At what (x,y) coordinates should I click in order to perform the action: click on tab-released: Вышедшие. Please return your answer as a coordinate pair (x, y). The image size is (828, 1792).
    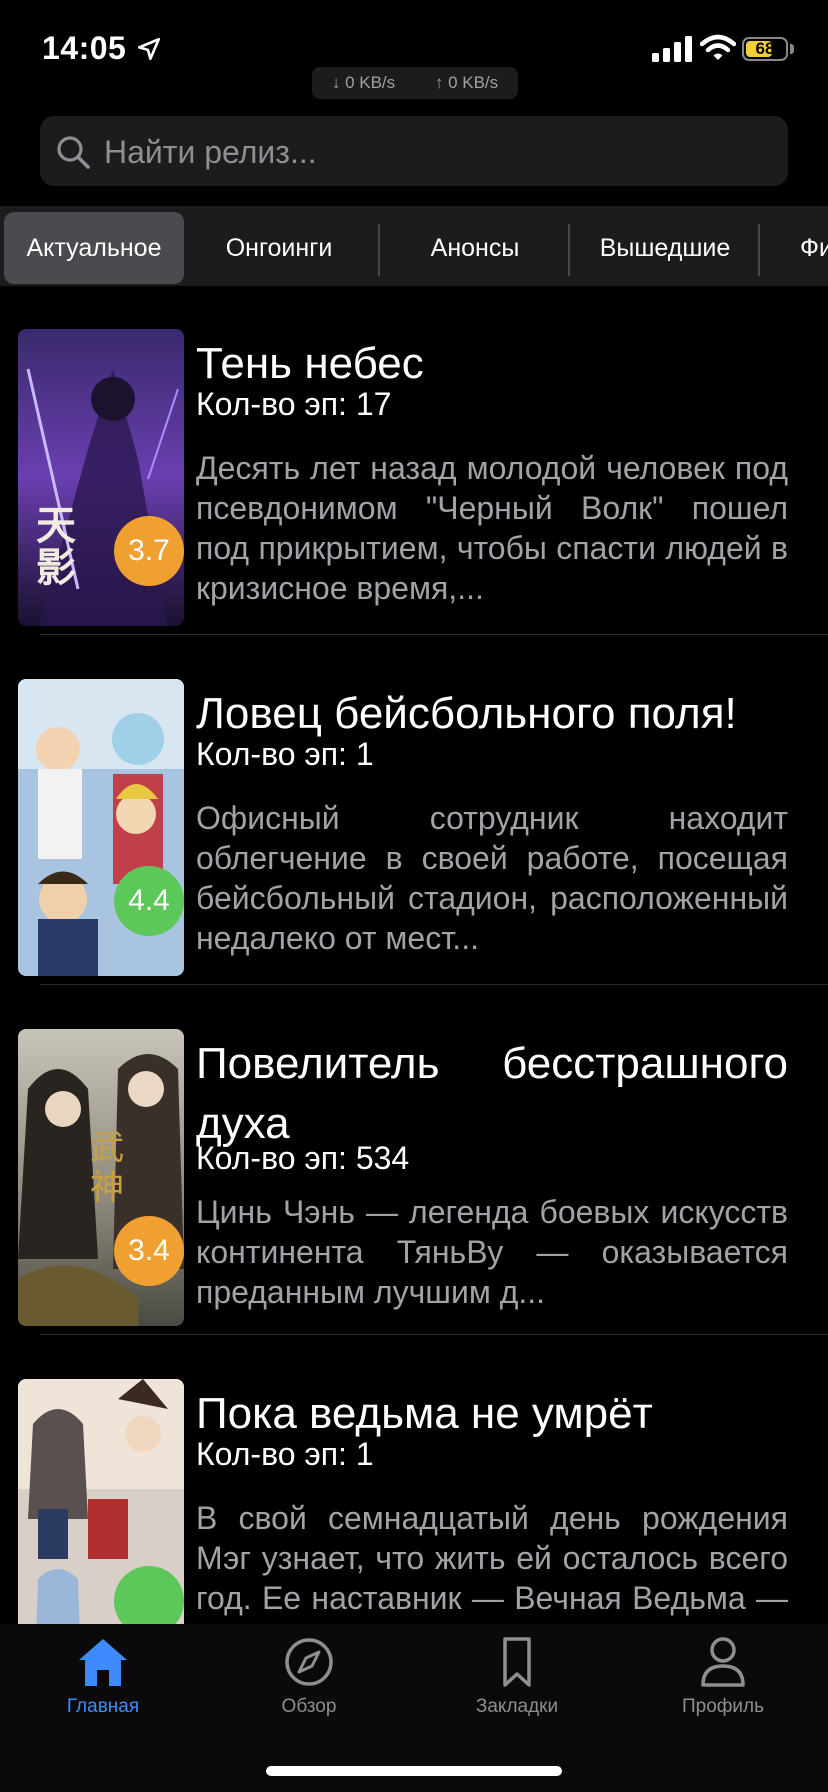
    Looking at the image, I should click on (665, 248).